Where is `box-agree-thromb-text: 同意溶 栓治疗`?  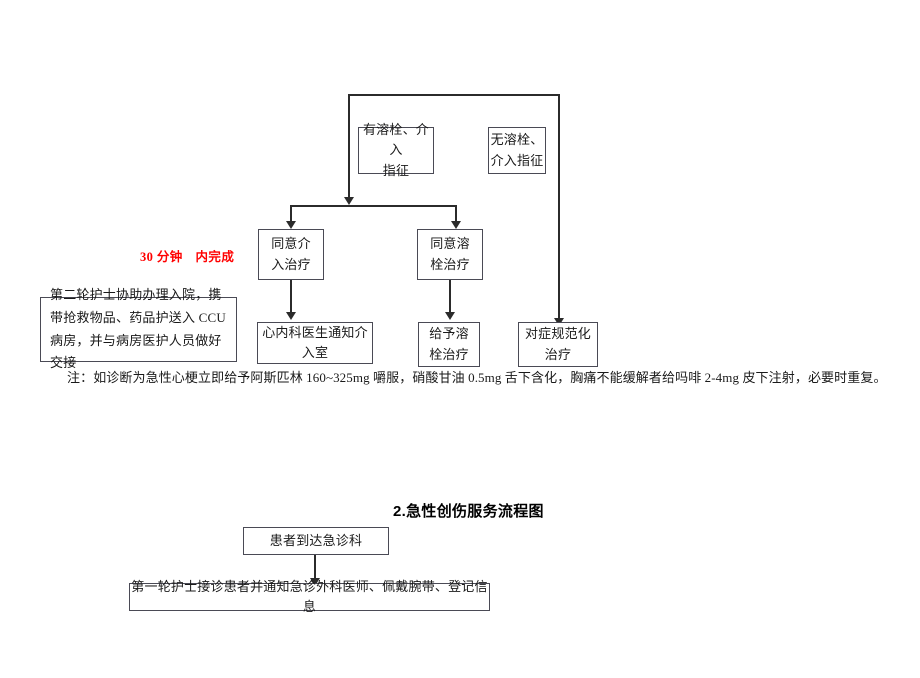
box-agree-thromb-text: 同意溶 栓治疗 is located at coordinates (450, 254).